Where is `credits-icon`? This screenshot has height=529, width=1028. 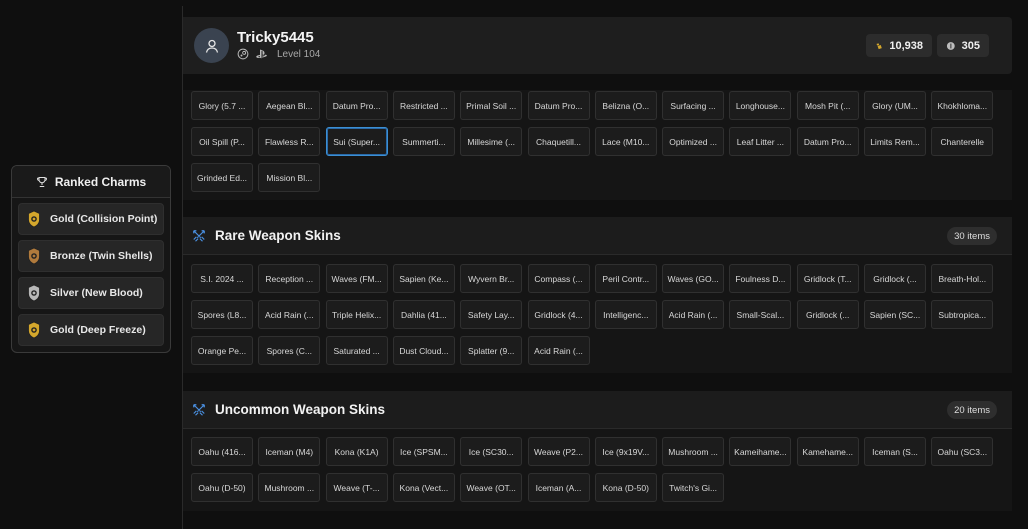 credits-icon is located at coordinates (879, 45).